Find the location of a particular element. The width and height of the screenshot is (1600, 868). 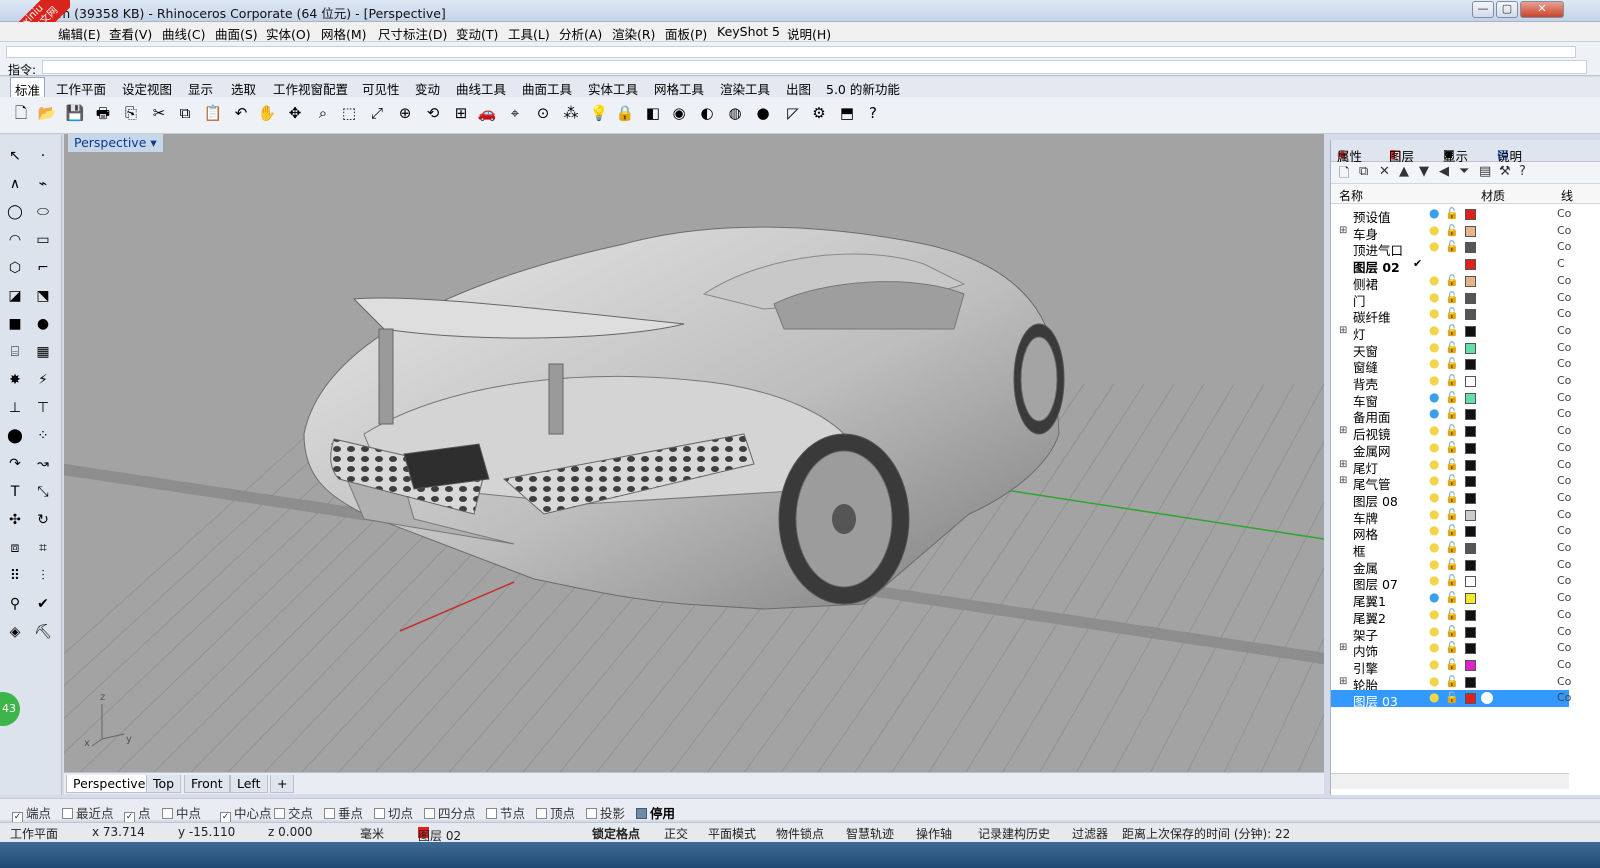

status-ortho: 正交 is located at coordinates (676, 833).